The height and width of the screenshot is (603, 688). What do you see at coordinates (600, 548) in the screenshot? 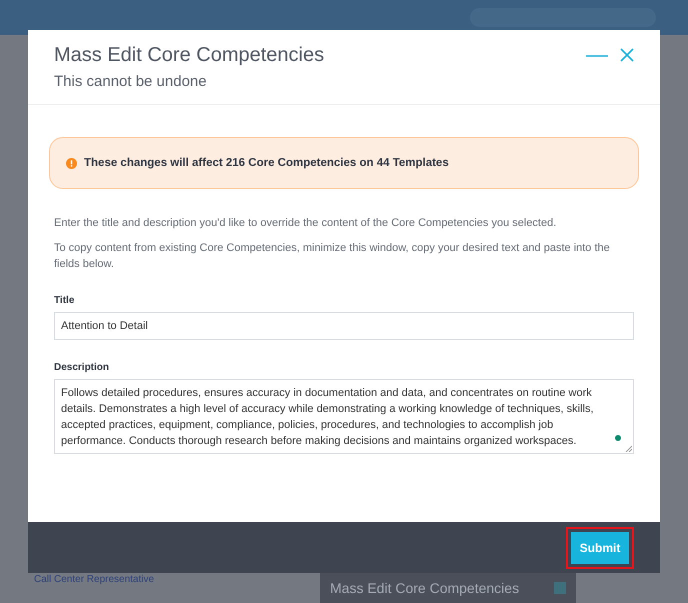
I see `submit-button: Submit` at bounding box center [600, 548].